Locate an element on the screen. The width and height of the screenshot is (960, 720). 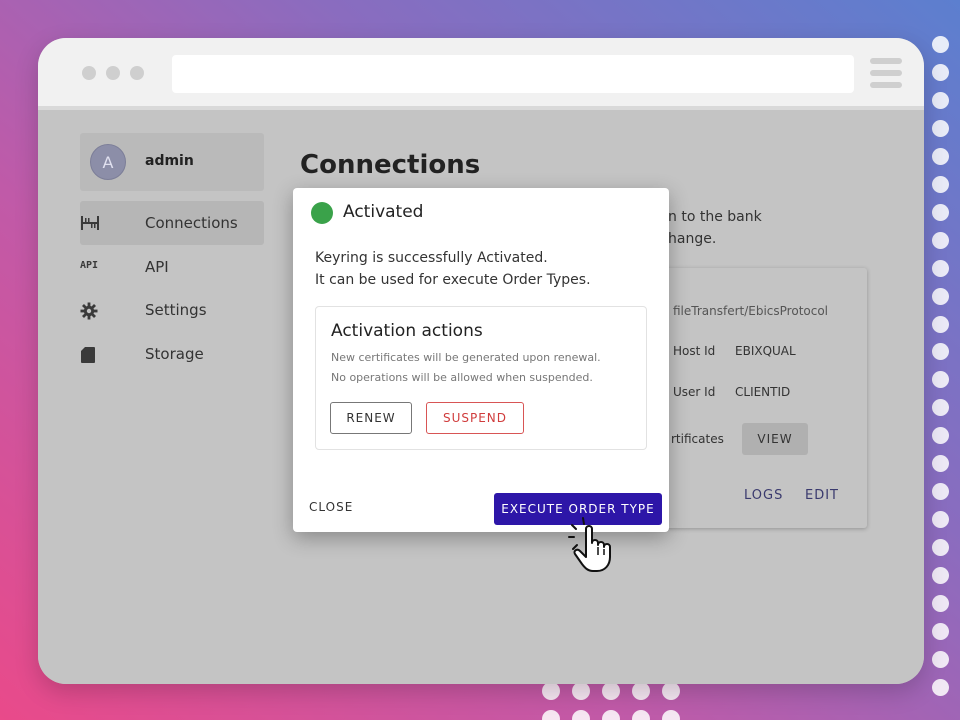
sidebar-item-api: API API is located at coordinates (172, 267).